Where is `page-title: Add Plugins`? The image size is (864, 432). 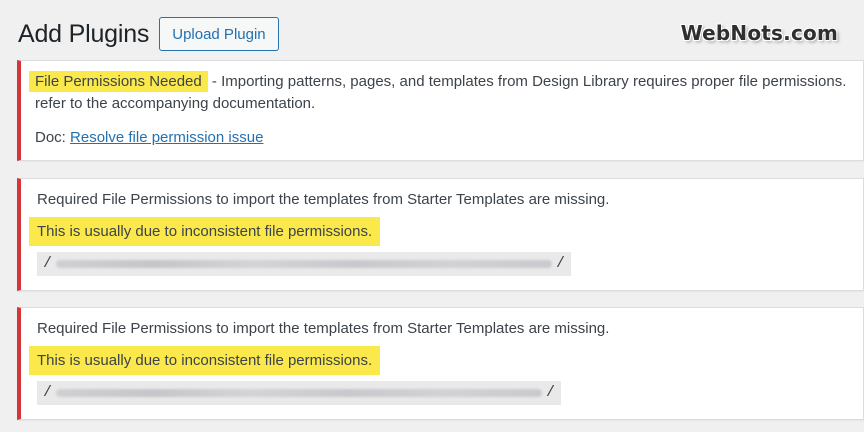 page-title: Add Plugins is located at coordinates (84, 33).